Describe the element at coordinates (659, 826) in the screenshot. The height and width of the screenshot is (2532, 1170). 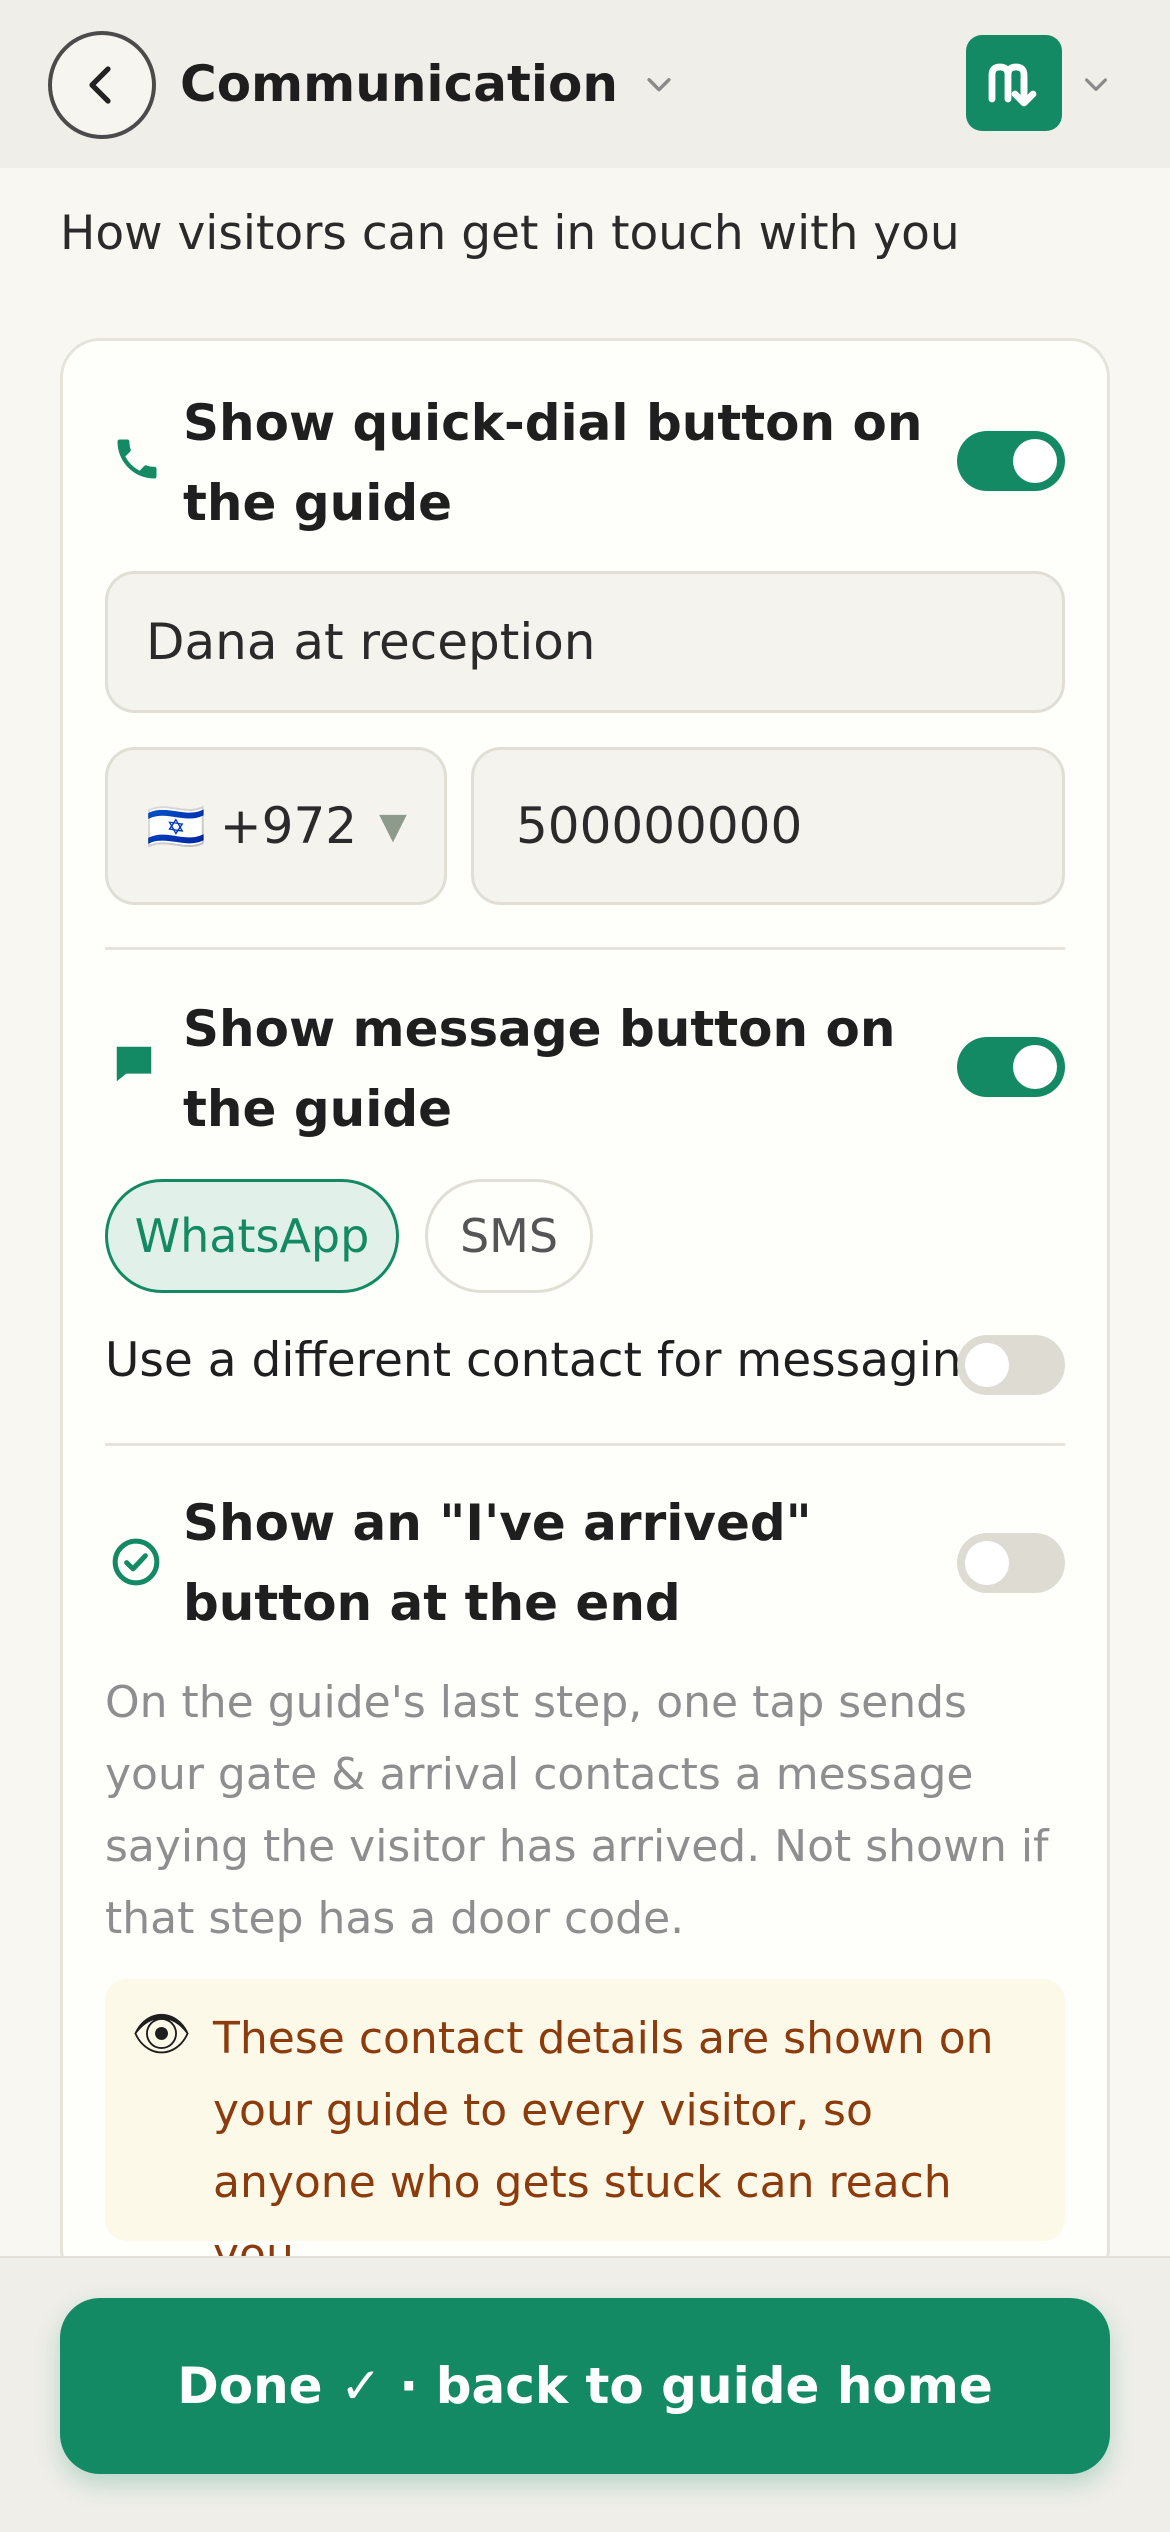
I see `phone-number-value: 500000000` at that location.